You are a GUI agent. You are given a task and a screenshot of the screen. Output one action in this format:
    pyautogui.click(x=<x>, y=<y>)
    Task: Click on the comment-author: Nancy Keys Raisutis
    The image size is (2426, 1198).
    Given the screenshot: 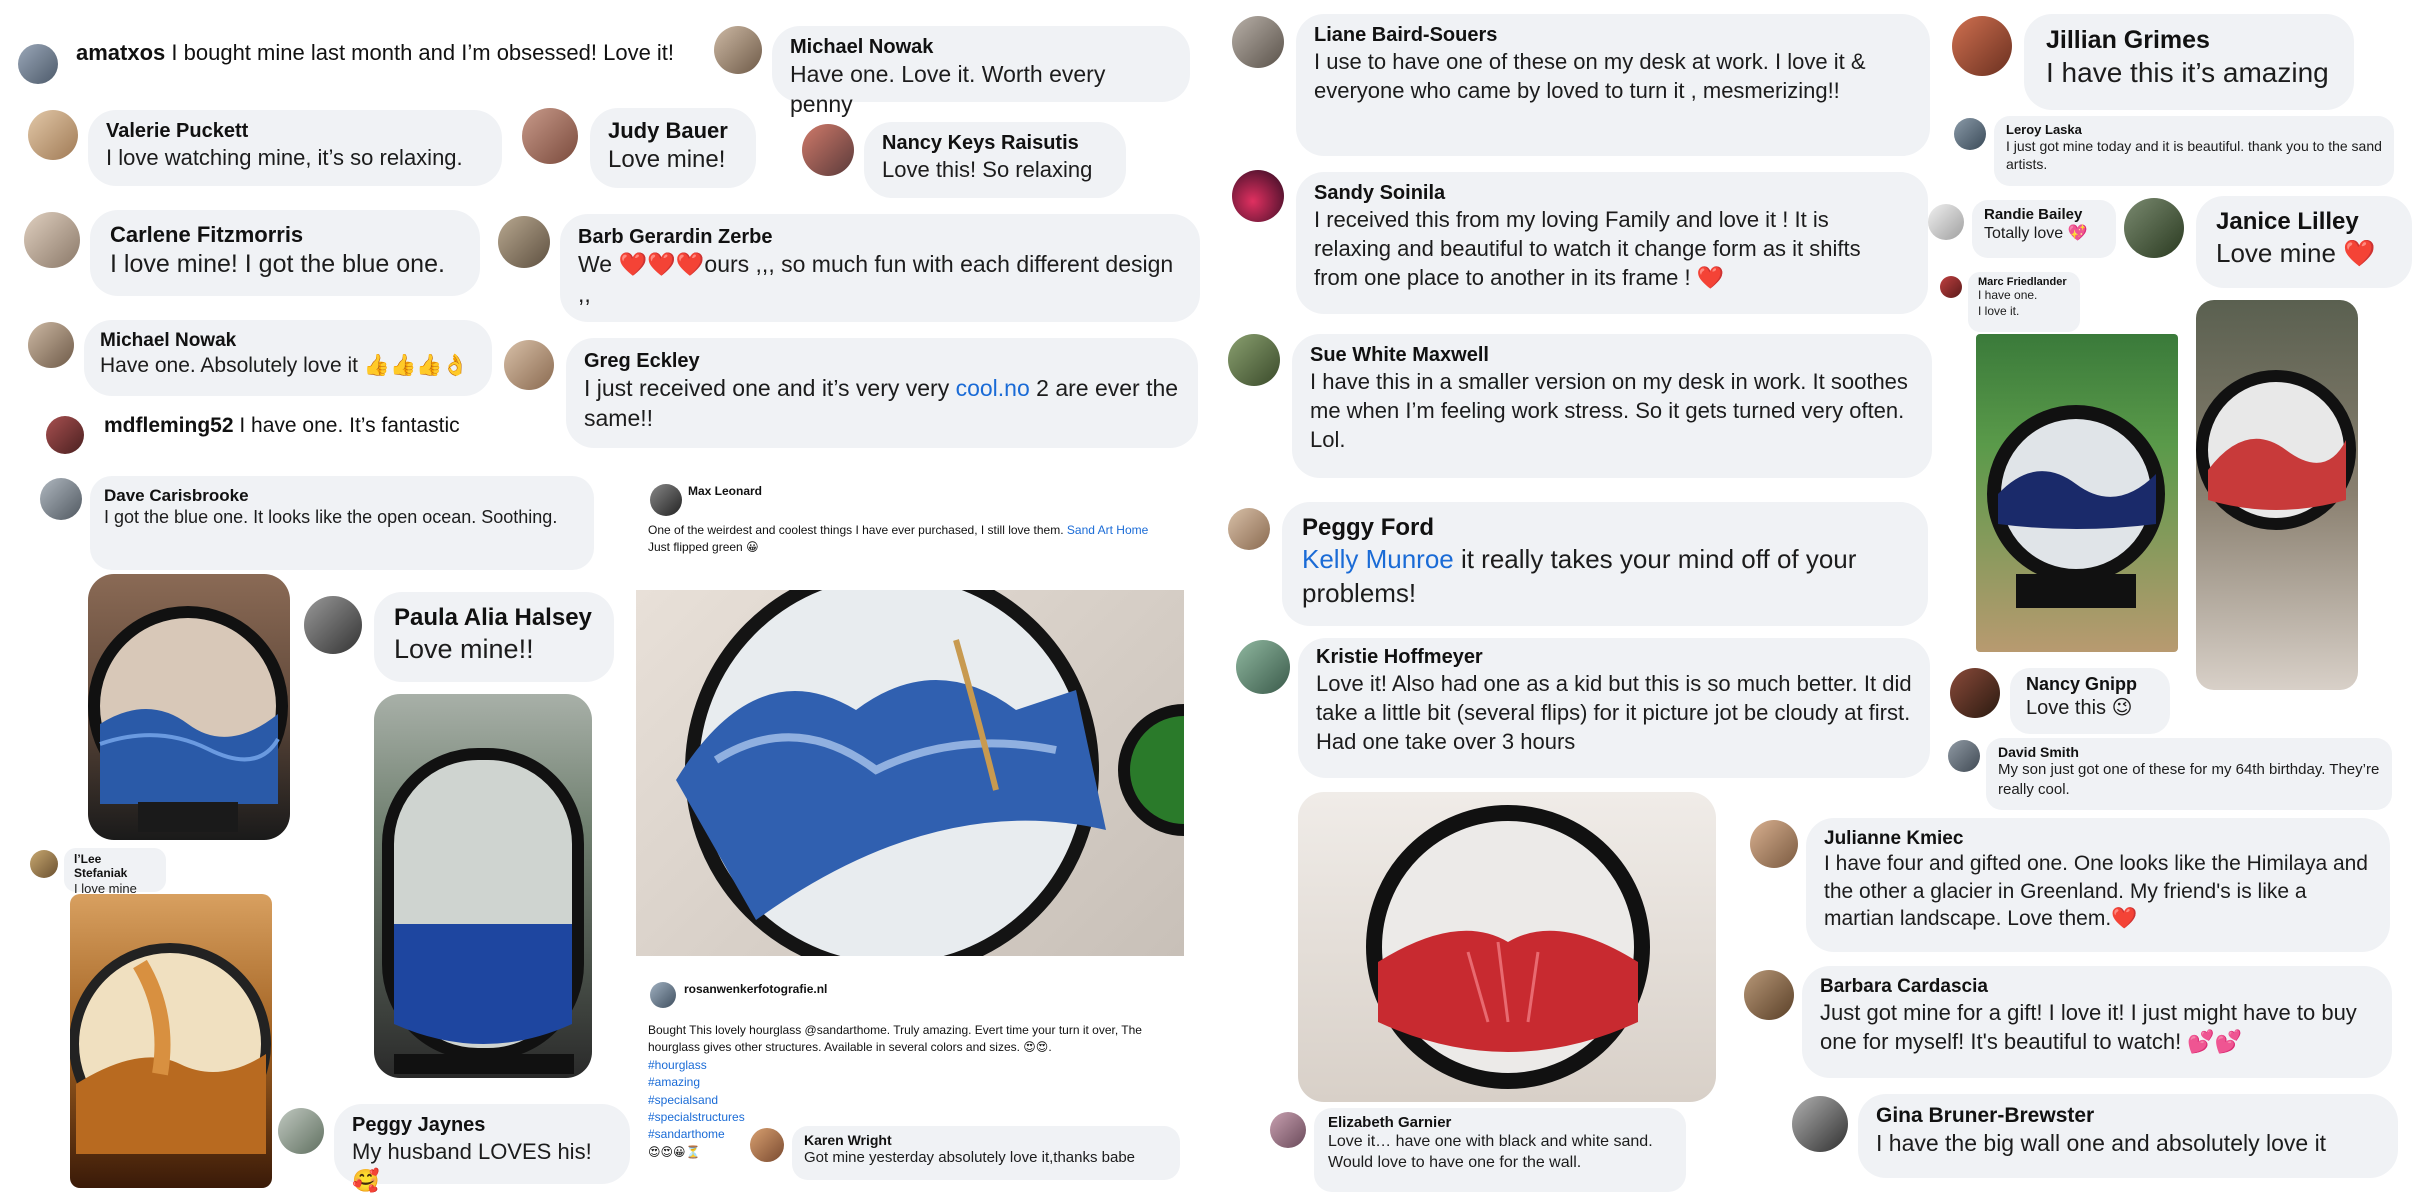 What is the action you would take?
    pyautogui.click(x=995, y=143)
    